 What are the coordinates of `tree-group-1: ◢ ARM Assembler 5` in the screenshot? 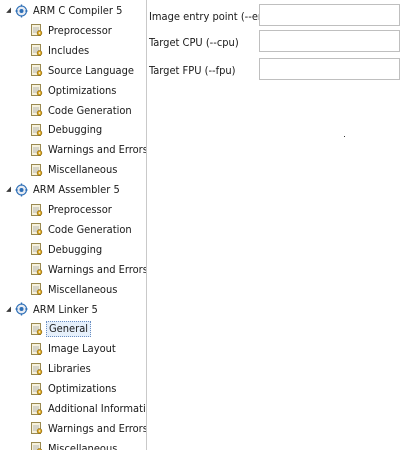 It's located at (63, 189).